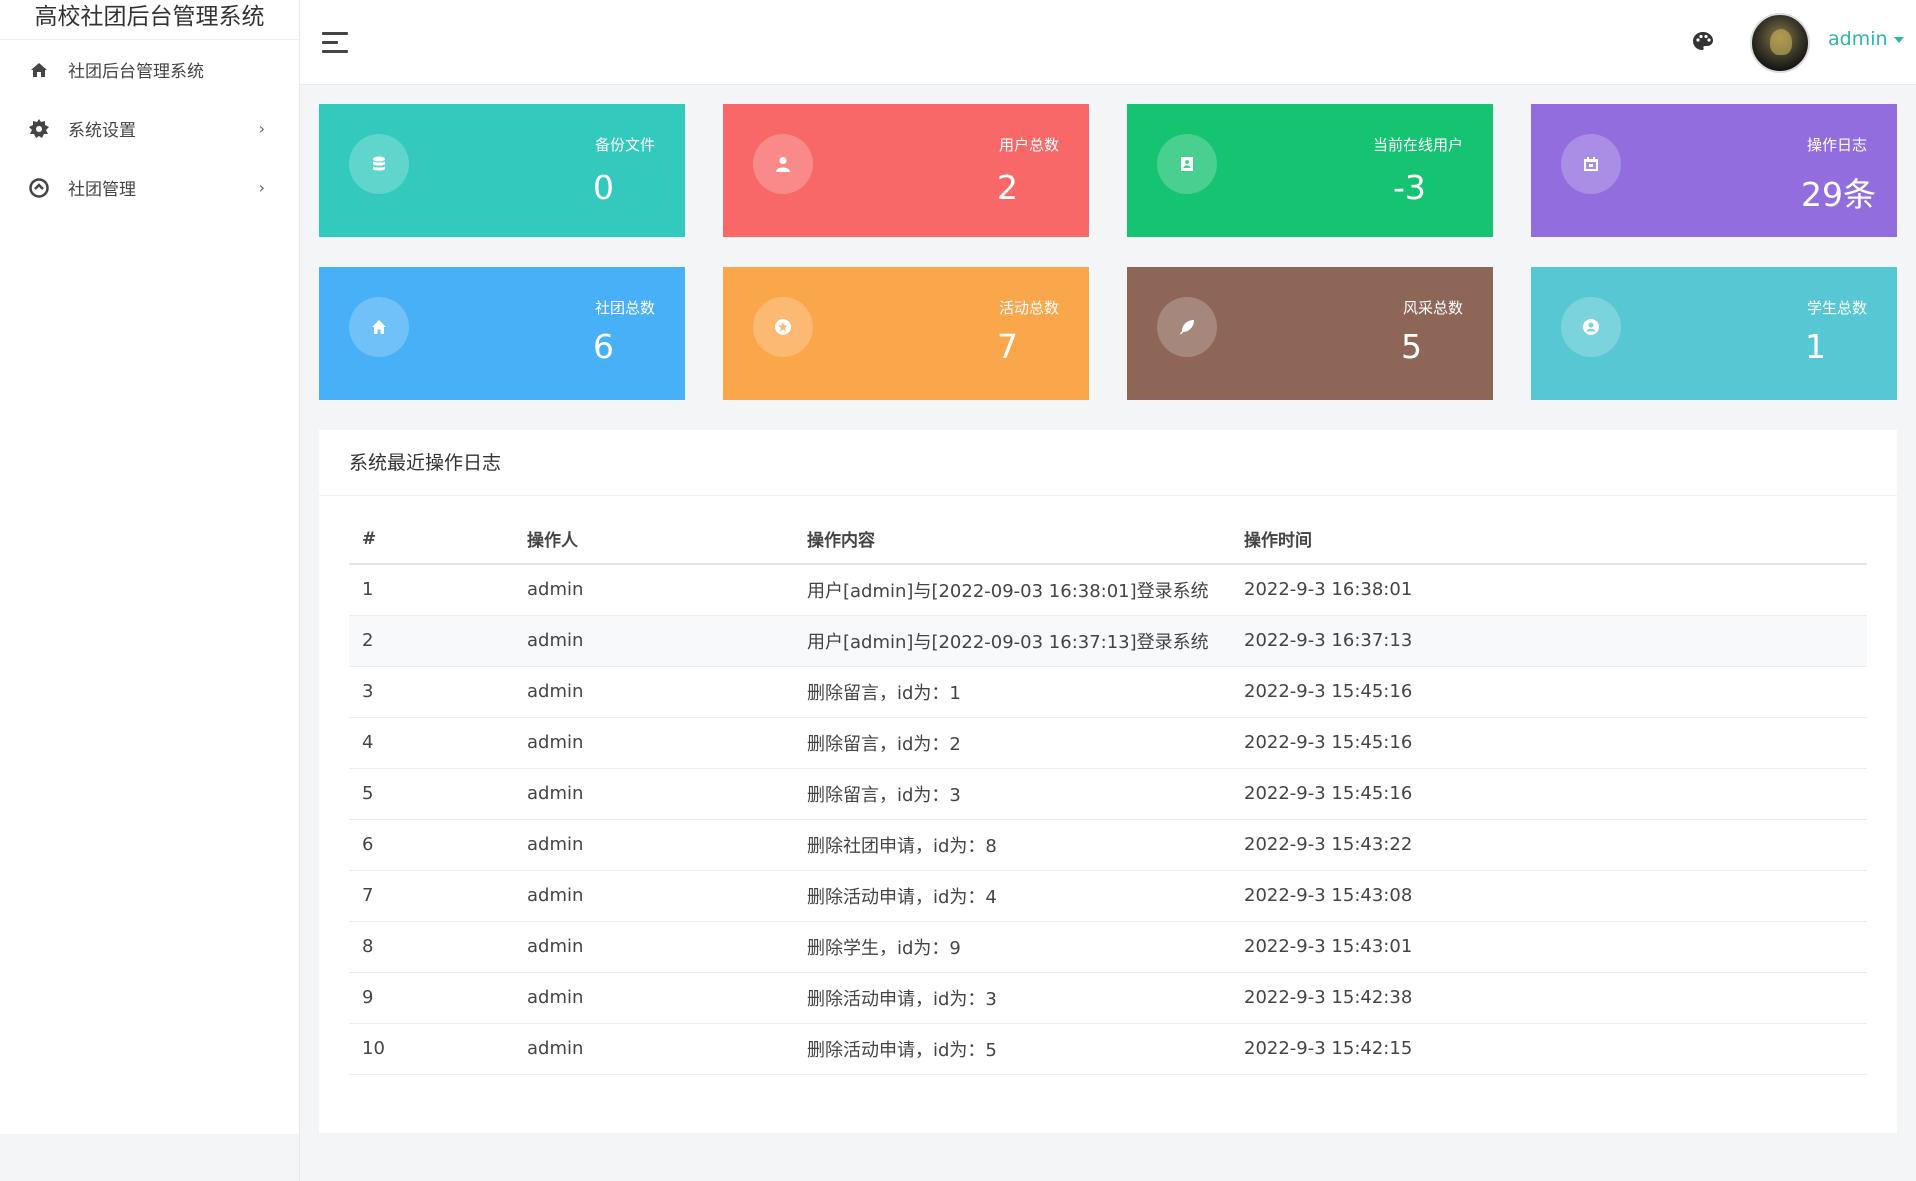 This screenshot has height=1181, width=1916. Describe the element at coordinates (1417, 145) in the screenshot. I see `stat-label: 当前在线用户` at that location.